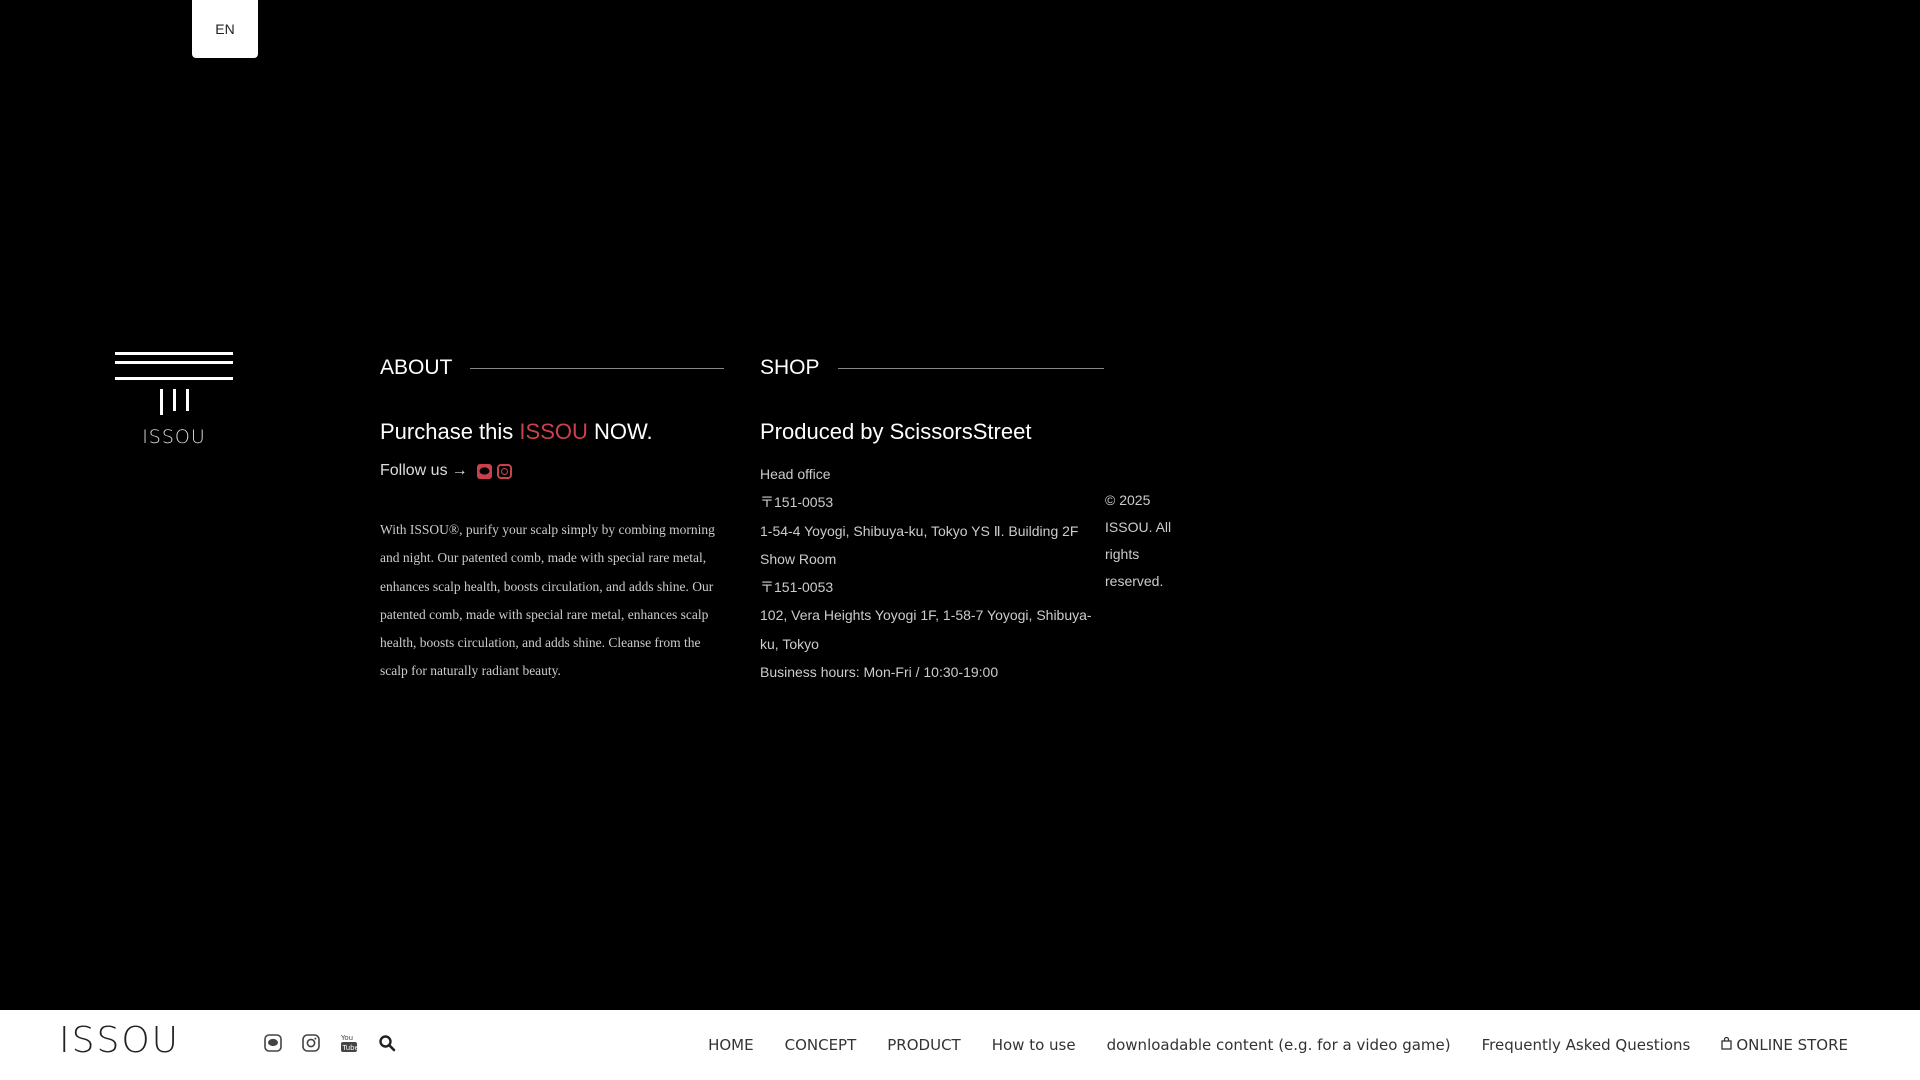 Image resolution: width=1920 pixels, height=1080 pixels. I want to click on shop-heading: SHOP, so click(790, 367).